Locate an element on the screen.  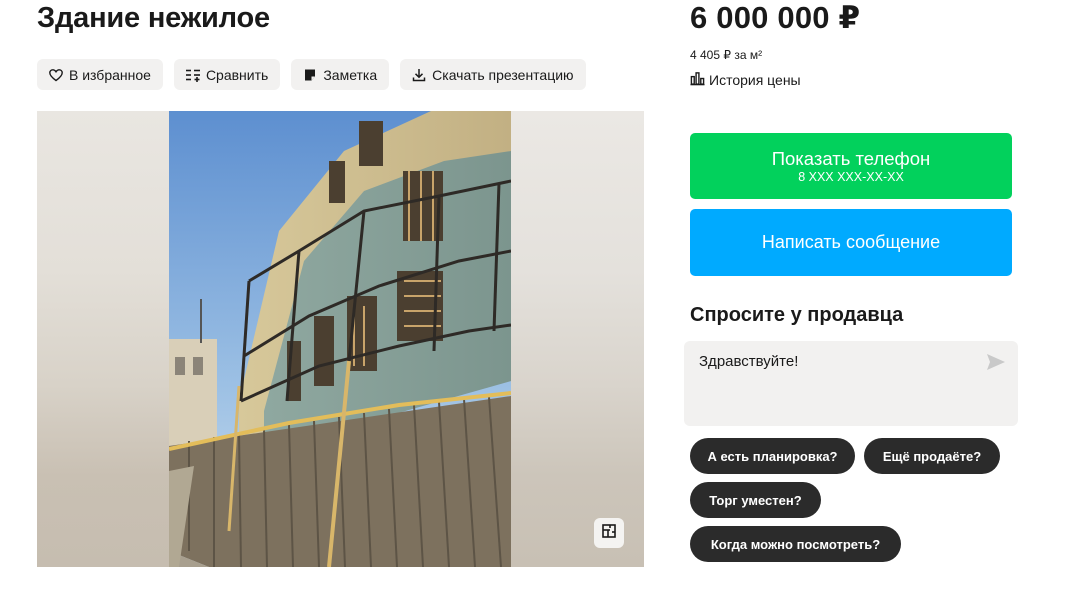
price-per-m2: 4 405 ₽ за м² is located at coordinates (726, 55).